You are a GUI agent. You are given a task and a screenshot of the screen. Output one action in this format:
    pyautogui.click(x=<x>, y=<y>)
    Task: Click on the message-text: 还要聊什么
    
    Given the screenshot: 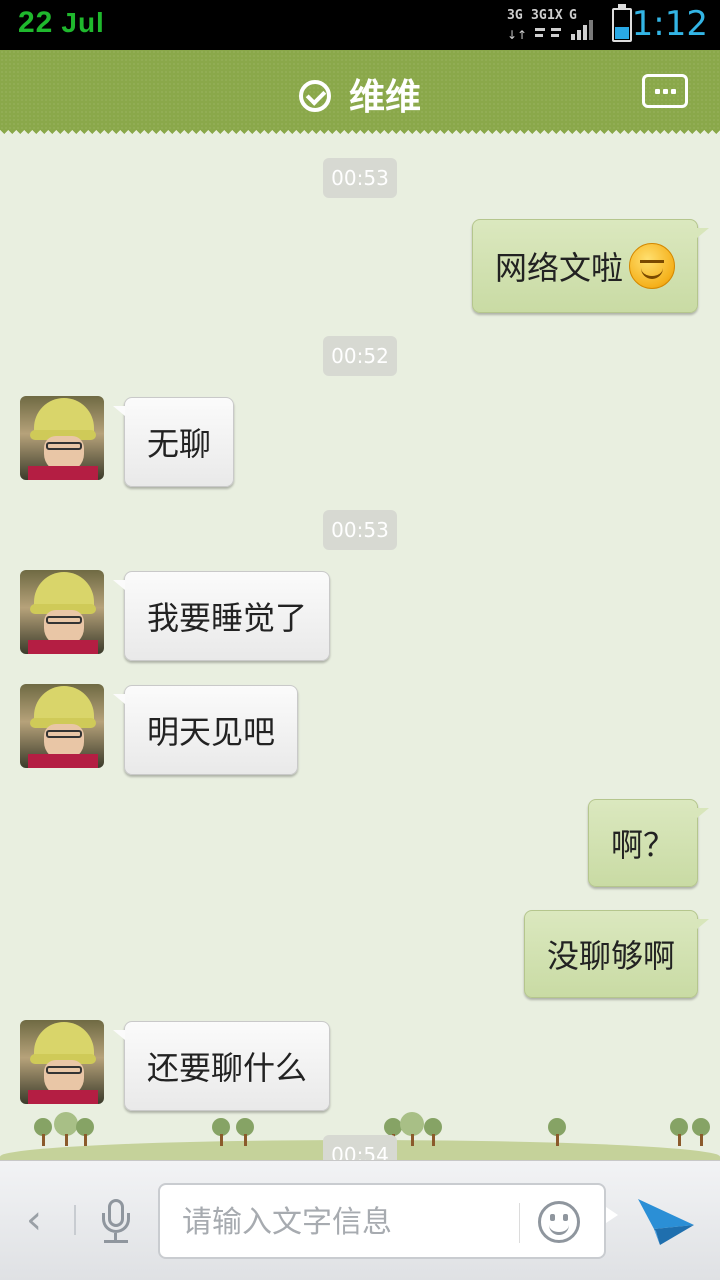 What is the action you would take?
    pyautogui.click(x=227, y=1068)
    